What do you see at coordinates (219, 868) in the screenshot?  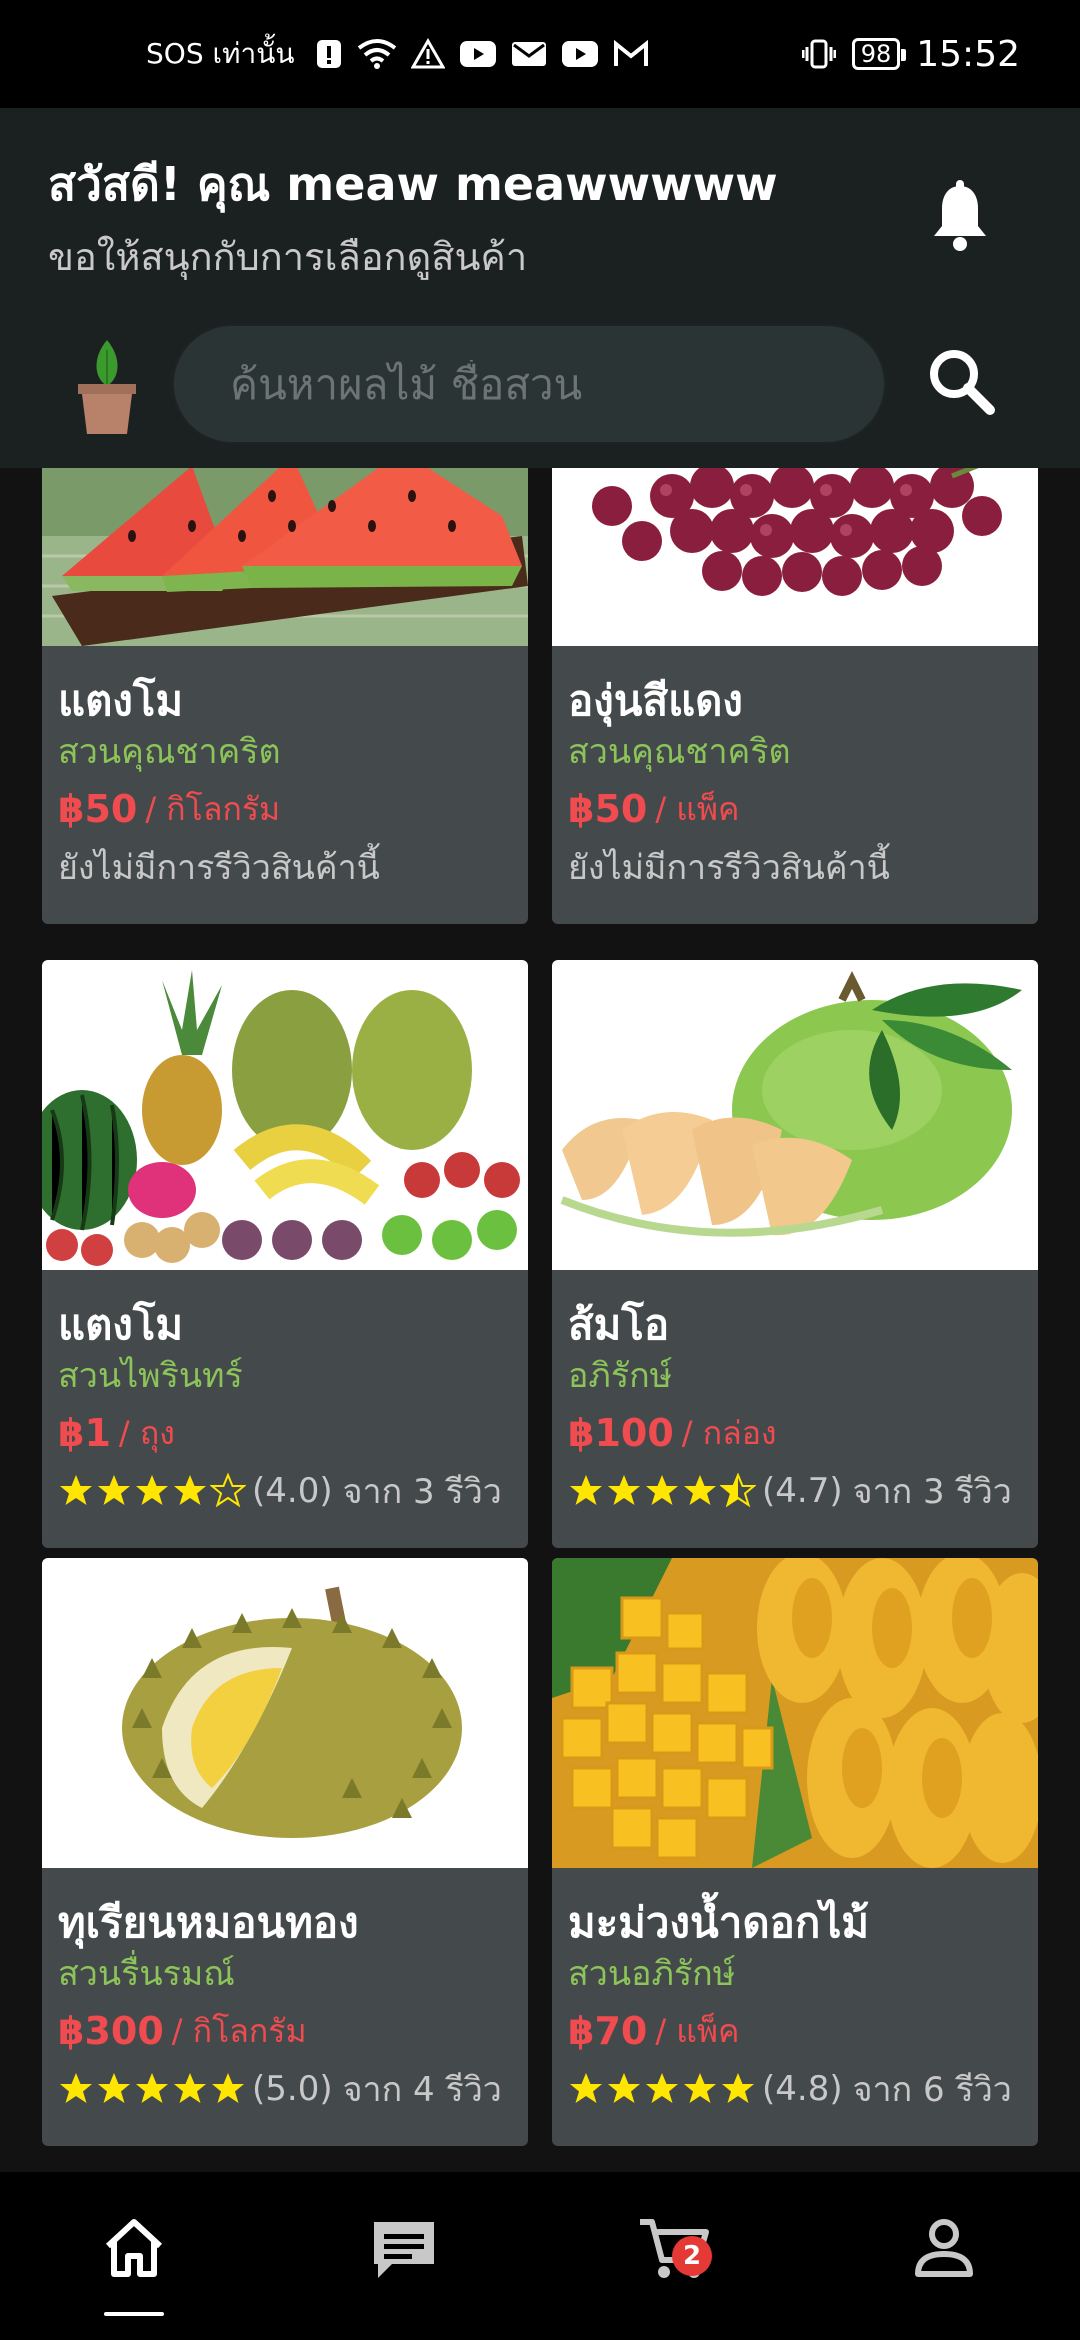 I see `no-review-text: ยังไม่มีการรีวิวสินค้านี้` at bounding box center [219, 868].